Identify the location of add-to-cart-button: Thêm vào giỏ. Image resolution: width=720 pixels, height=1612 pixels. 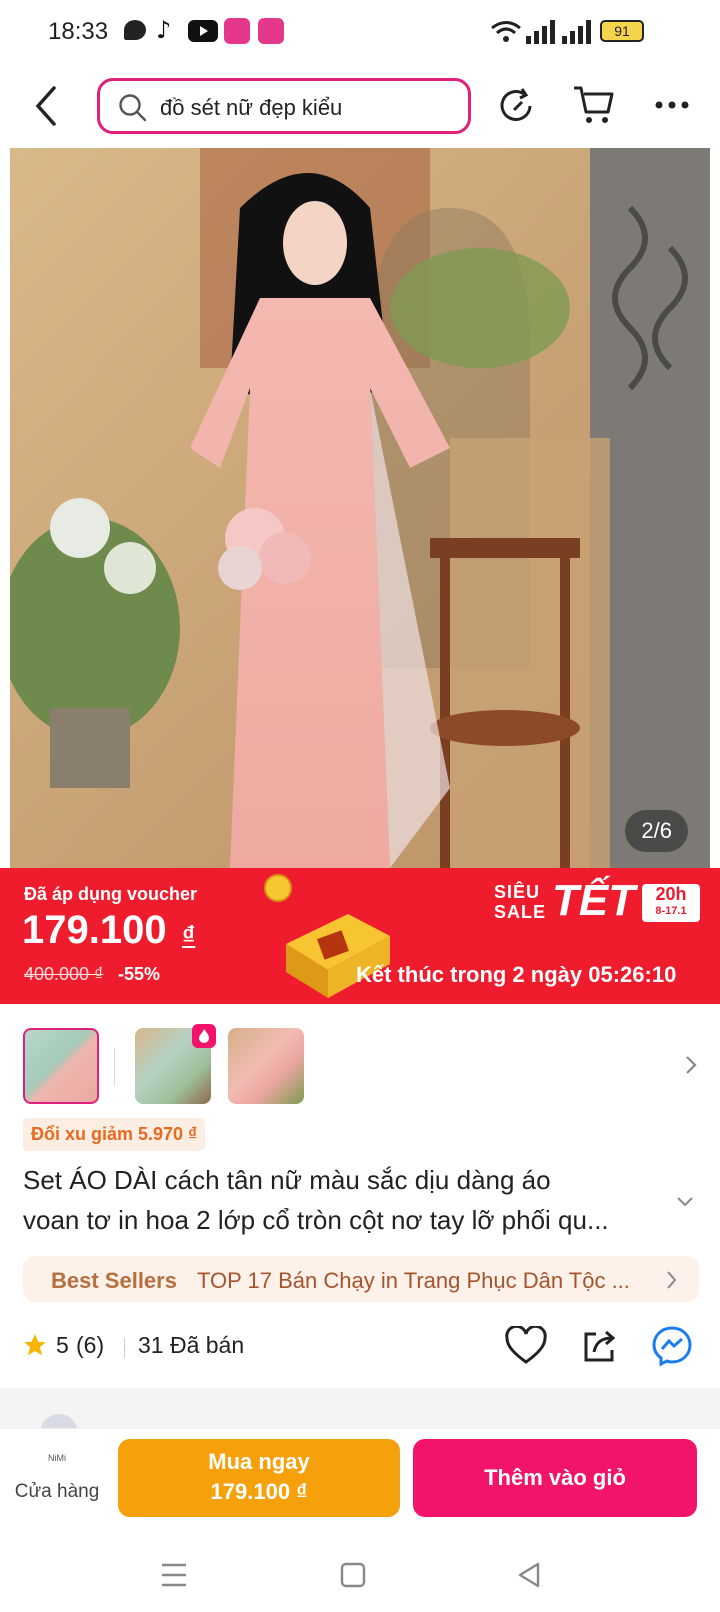
(555, 1478).